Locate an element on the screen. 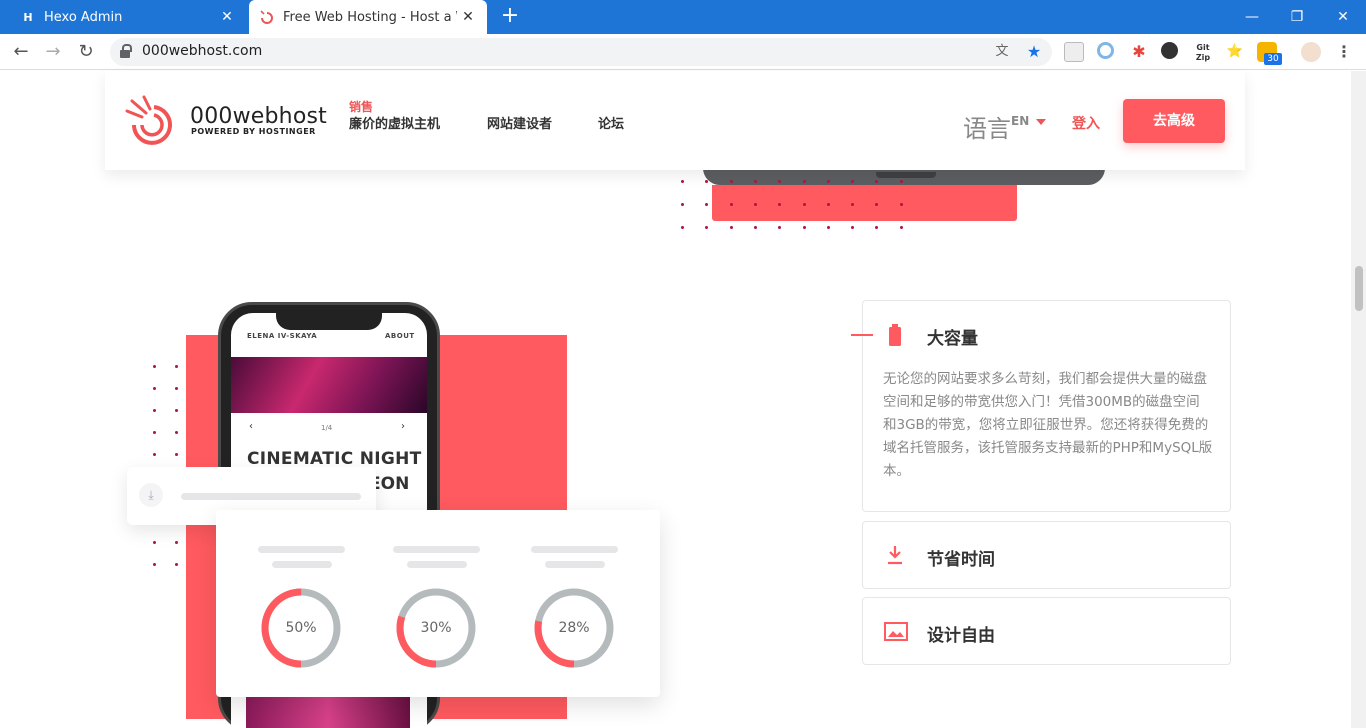  menu-icon: ⋮ is located at coordinates (1344, 52).